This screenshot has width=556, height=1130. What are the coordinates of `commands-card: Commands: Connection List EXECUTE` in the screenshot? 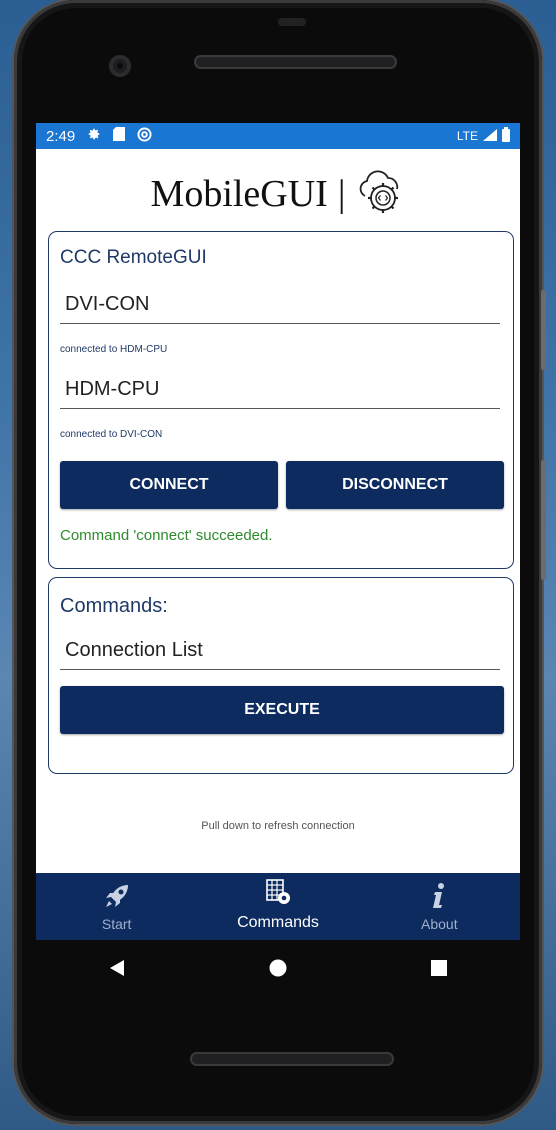 It's located at (281, 675).